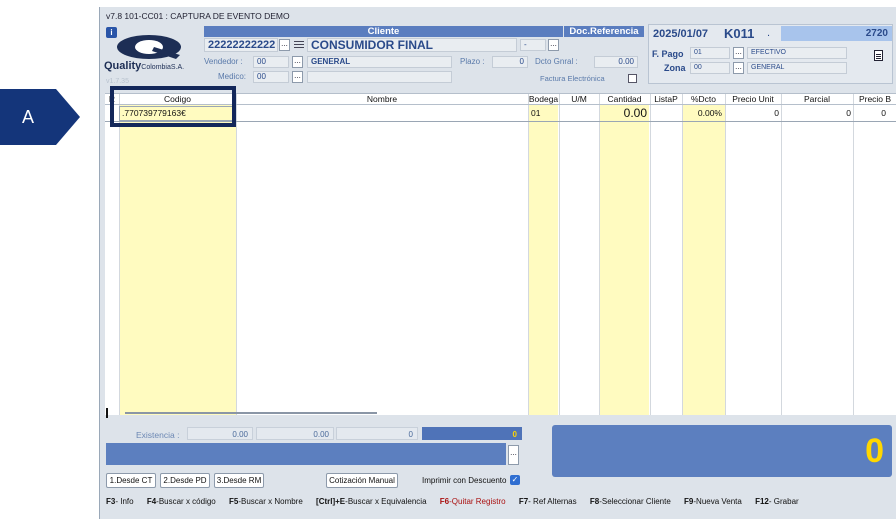 The width and height of the screenshot is (896, 519). What do you see at coordinates (668, 54) in the screenshot?
I see `fpago-label: F. Pago` at bounding box center [668, 54].